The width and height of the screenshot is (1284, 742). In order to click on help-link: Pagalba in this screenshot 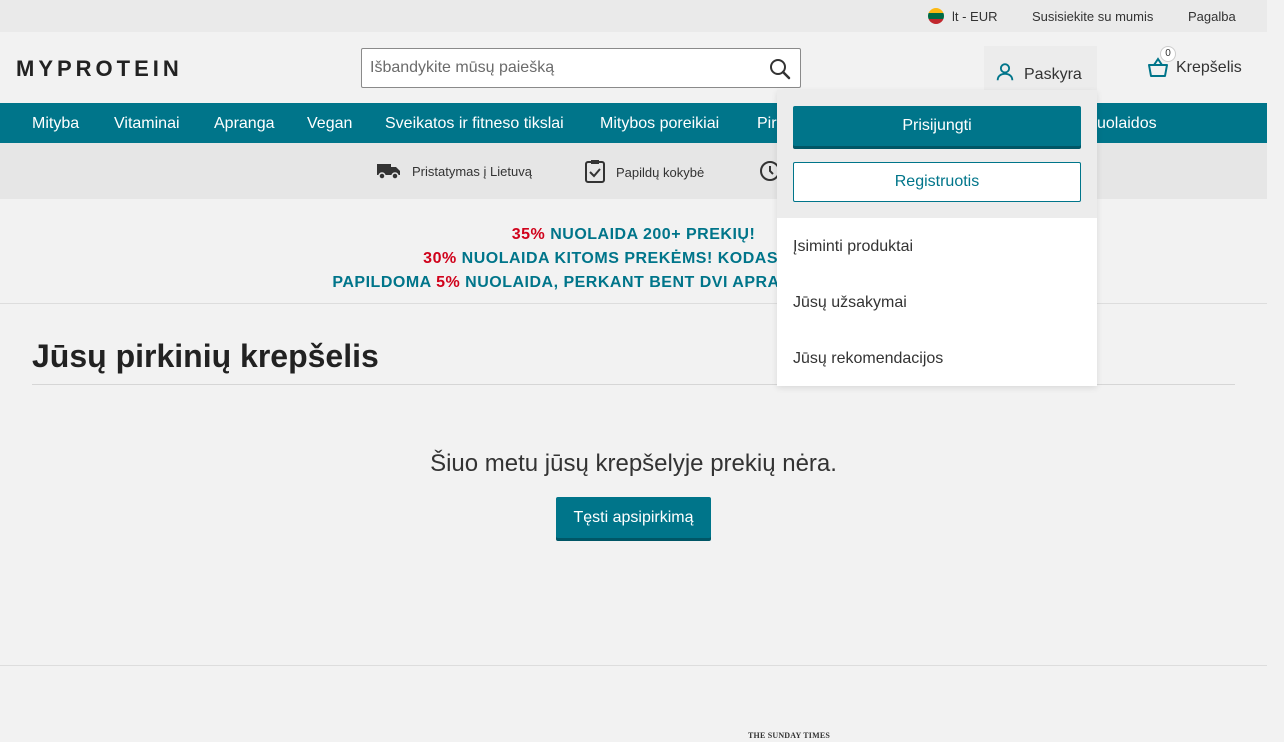, I will do `click(1212, 16)`.